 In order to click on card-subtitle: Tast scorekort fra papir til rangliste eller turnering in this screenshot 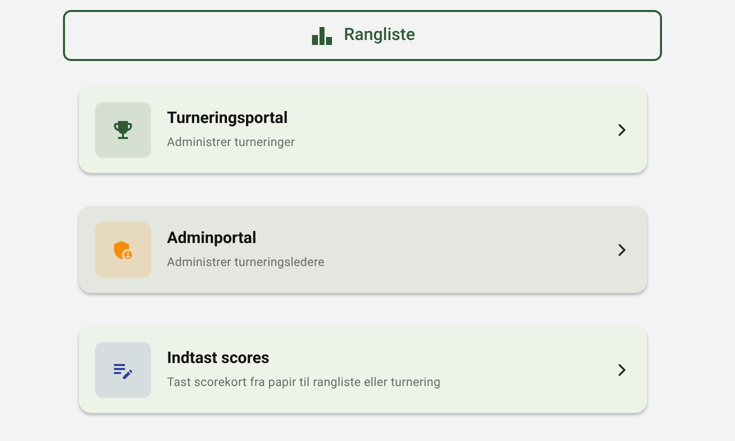, I will do `click(304, 382)`.